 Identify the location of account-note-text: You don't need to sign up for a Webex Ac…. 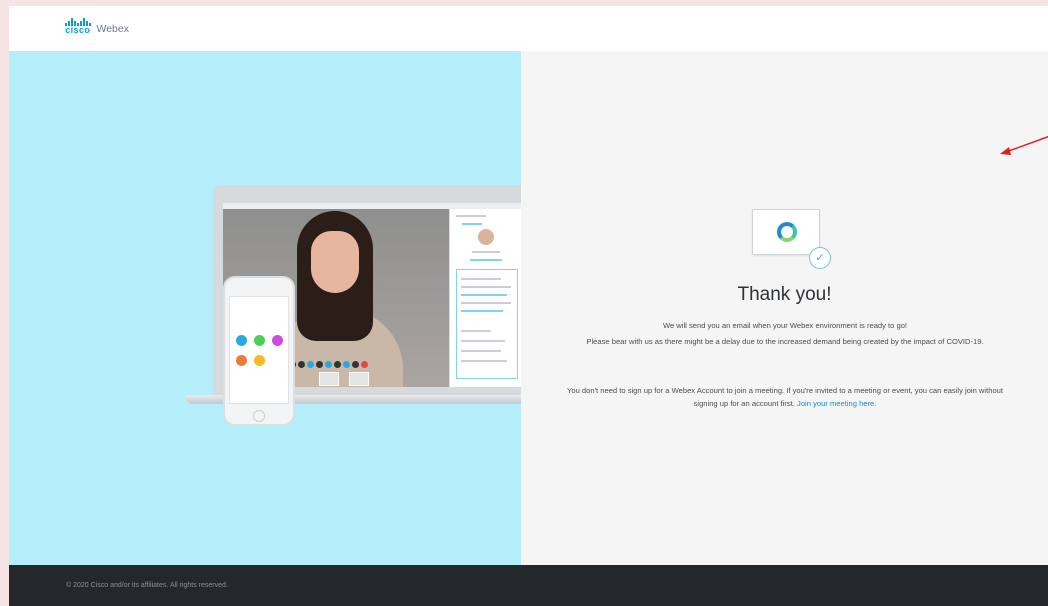
(784, 397).